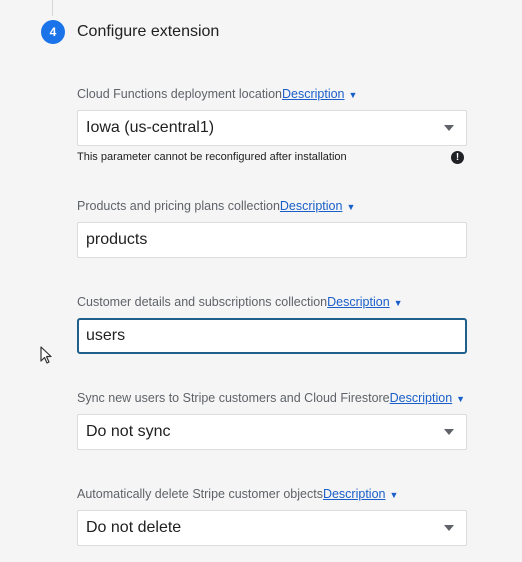 The height and width of the screenshot is (562, 522). What do you see at coordinates (46, 355) in the screenshot?
I see `mouse-pointer-icon` at bounding box center [46, 355].